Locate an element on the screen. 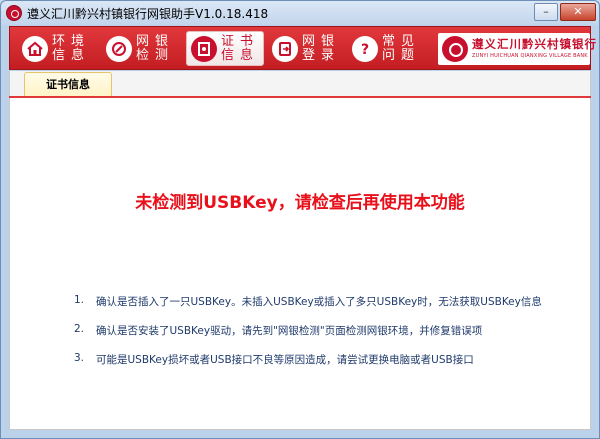 The image size is (600, 439). tip-text: 可能是USBKey损坏或者USB接口不良等原因造成，请尝试更换电脑或者USB接口 is located at coordinates (285, 360).